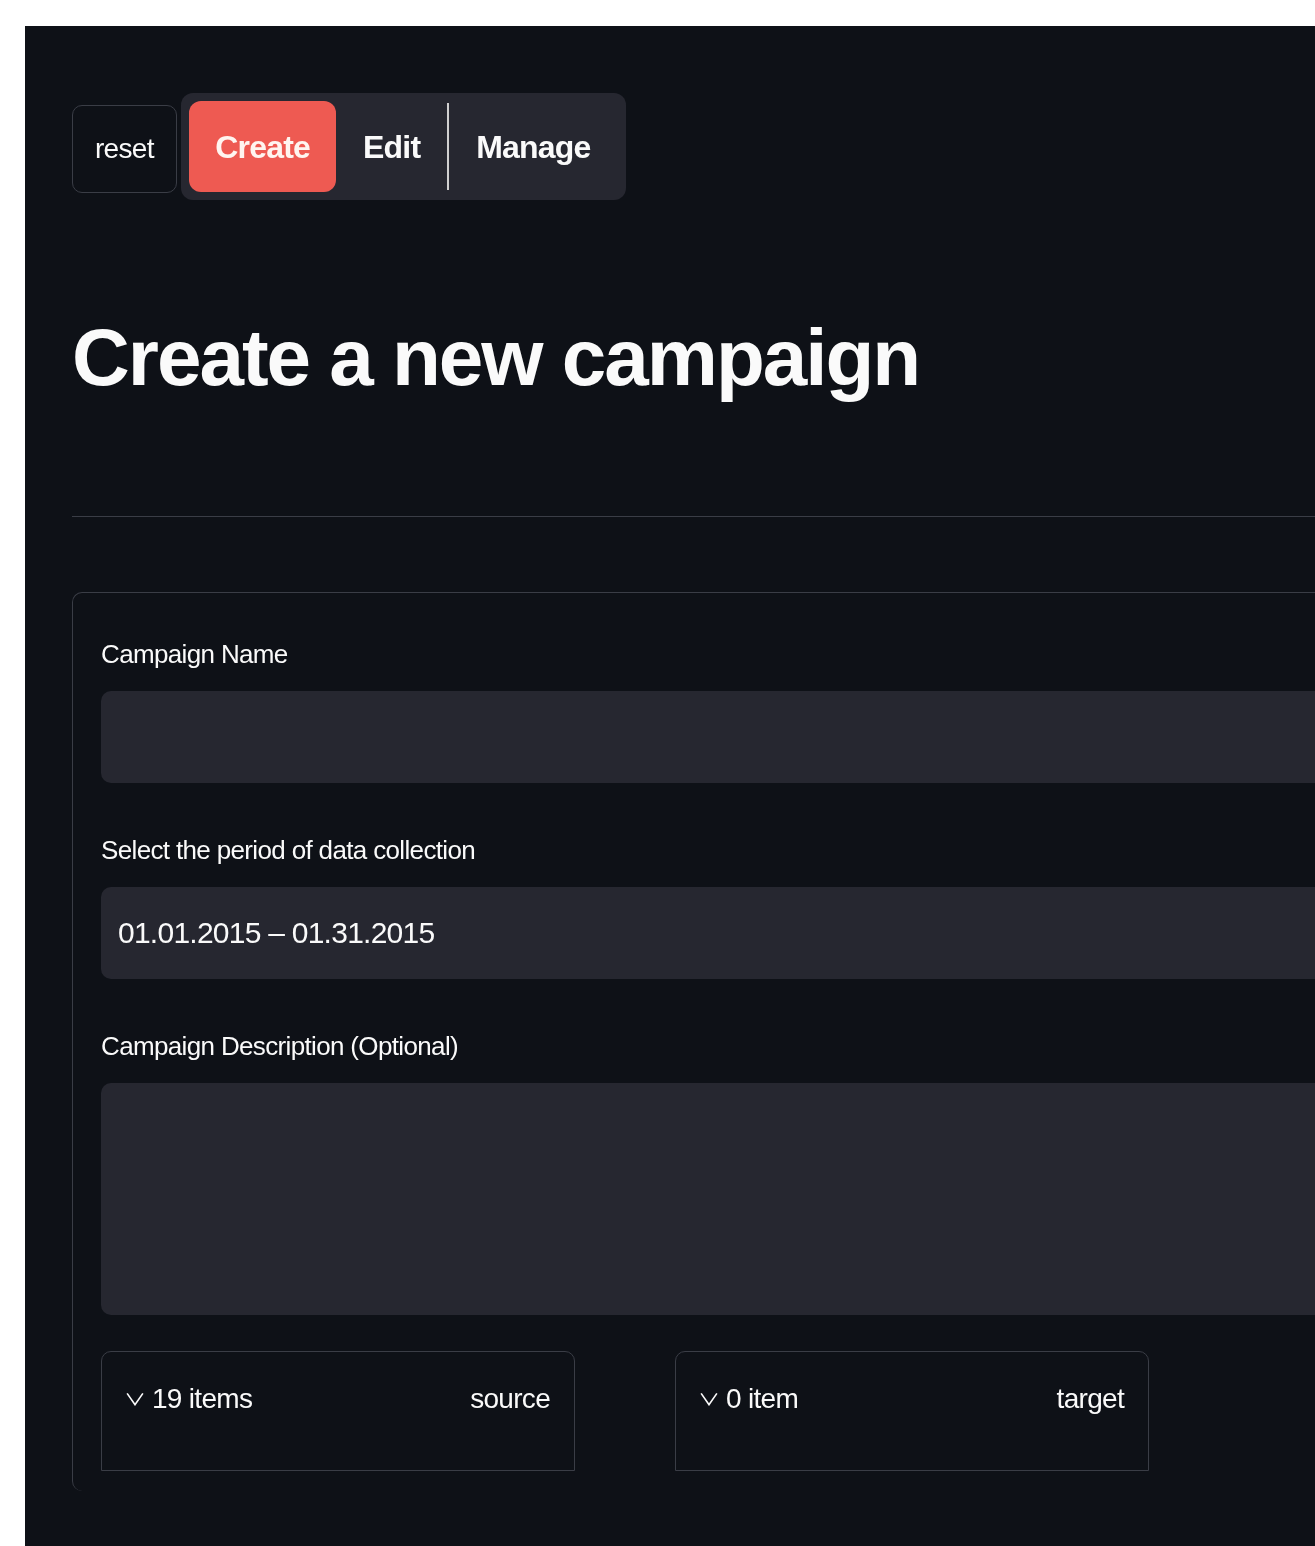 This screenshot has height=1546, width=1315. I want to click on tab: Manage, so click(533, 146).